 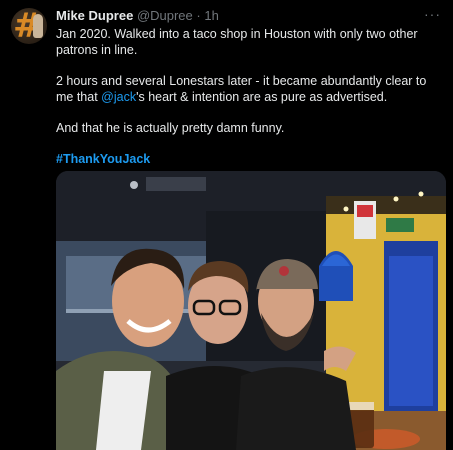 I want to click on tweet-header: Mike Dupree @Dupree · 1h, so click(x=137, y=15).